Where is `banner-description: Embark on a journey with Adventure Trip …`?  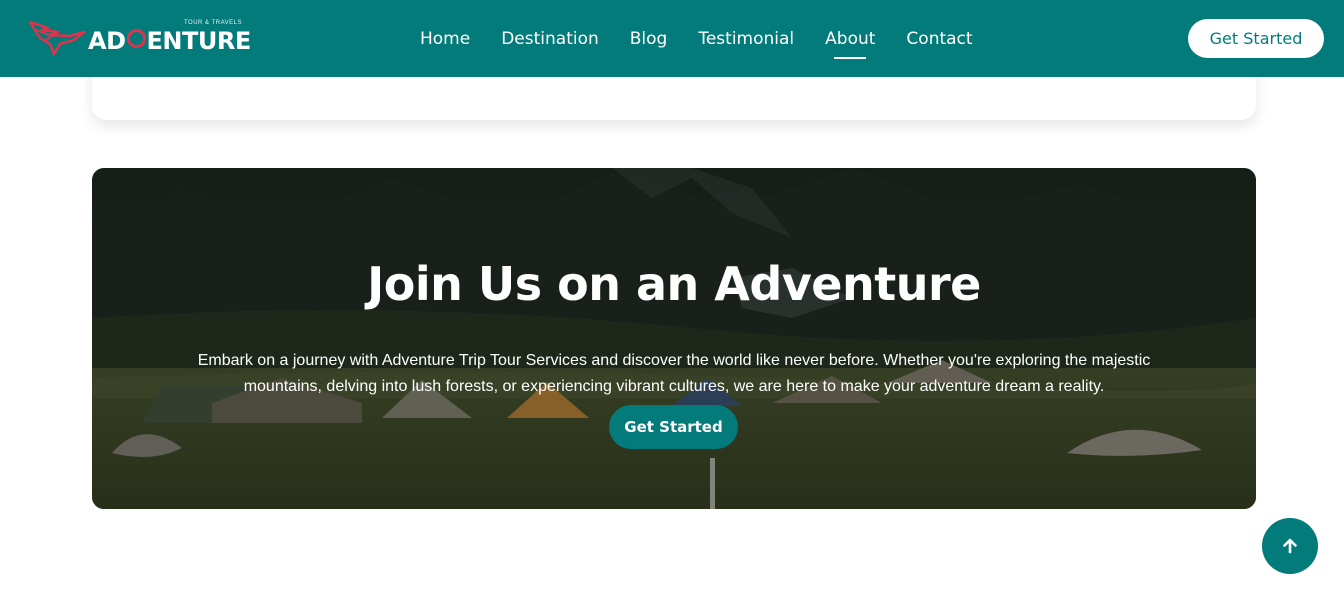 banner-description: Embark on a journey with Adventure Trip … is located at coordinates (674, 373).